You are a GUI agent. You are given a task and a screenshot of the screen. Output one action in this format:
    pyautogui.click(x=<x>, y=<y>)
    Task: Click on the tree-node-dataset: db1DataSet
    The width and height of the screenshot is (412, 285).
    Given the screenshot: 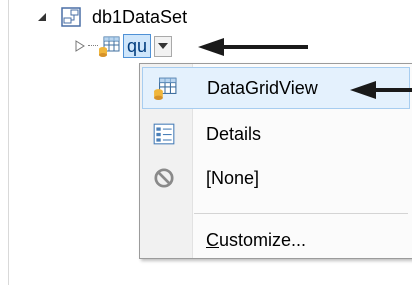 What is the action you would take?
    pyautogui.click(x=111, y=17)
    